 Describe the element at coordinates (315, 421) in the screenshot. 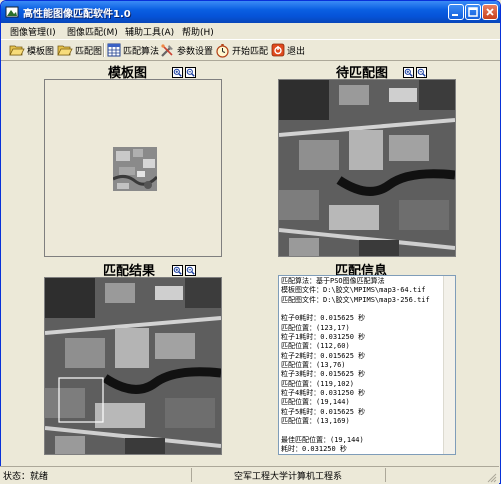

I see `match-info-line: 匹配位置：(13,169)` at that location.